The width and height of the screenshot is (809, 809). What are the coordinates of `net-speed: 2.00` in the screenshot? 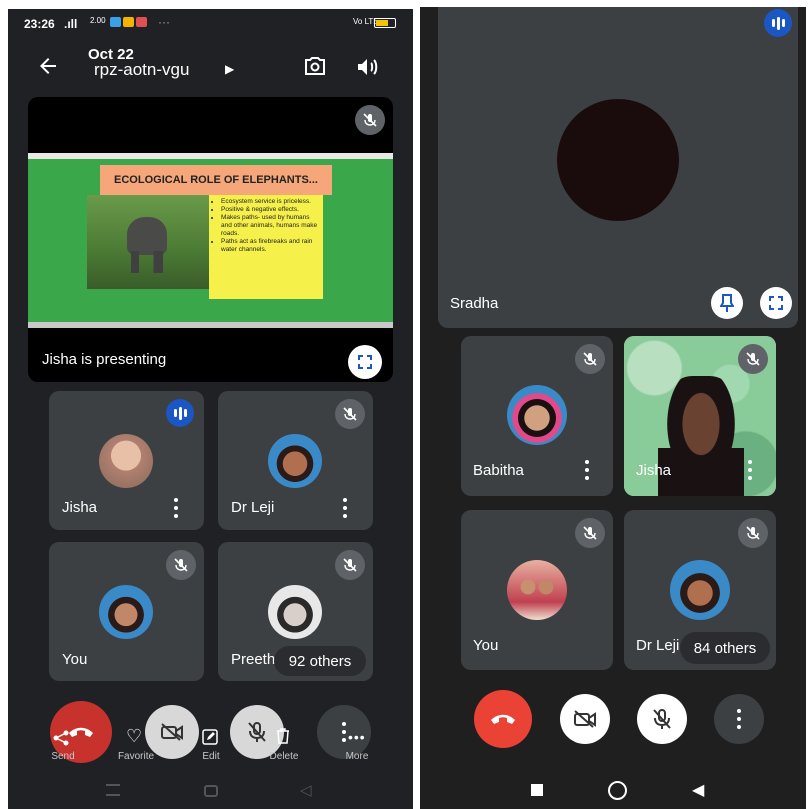 It's located at (98, 20).